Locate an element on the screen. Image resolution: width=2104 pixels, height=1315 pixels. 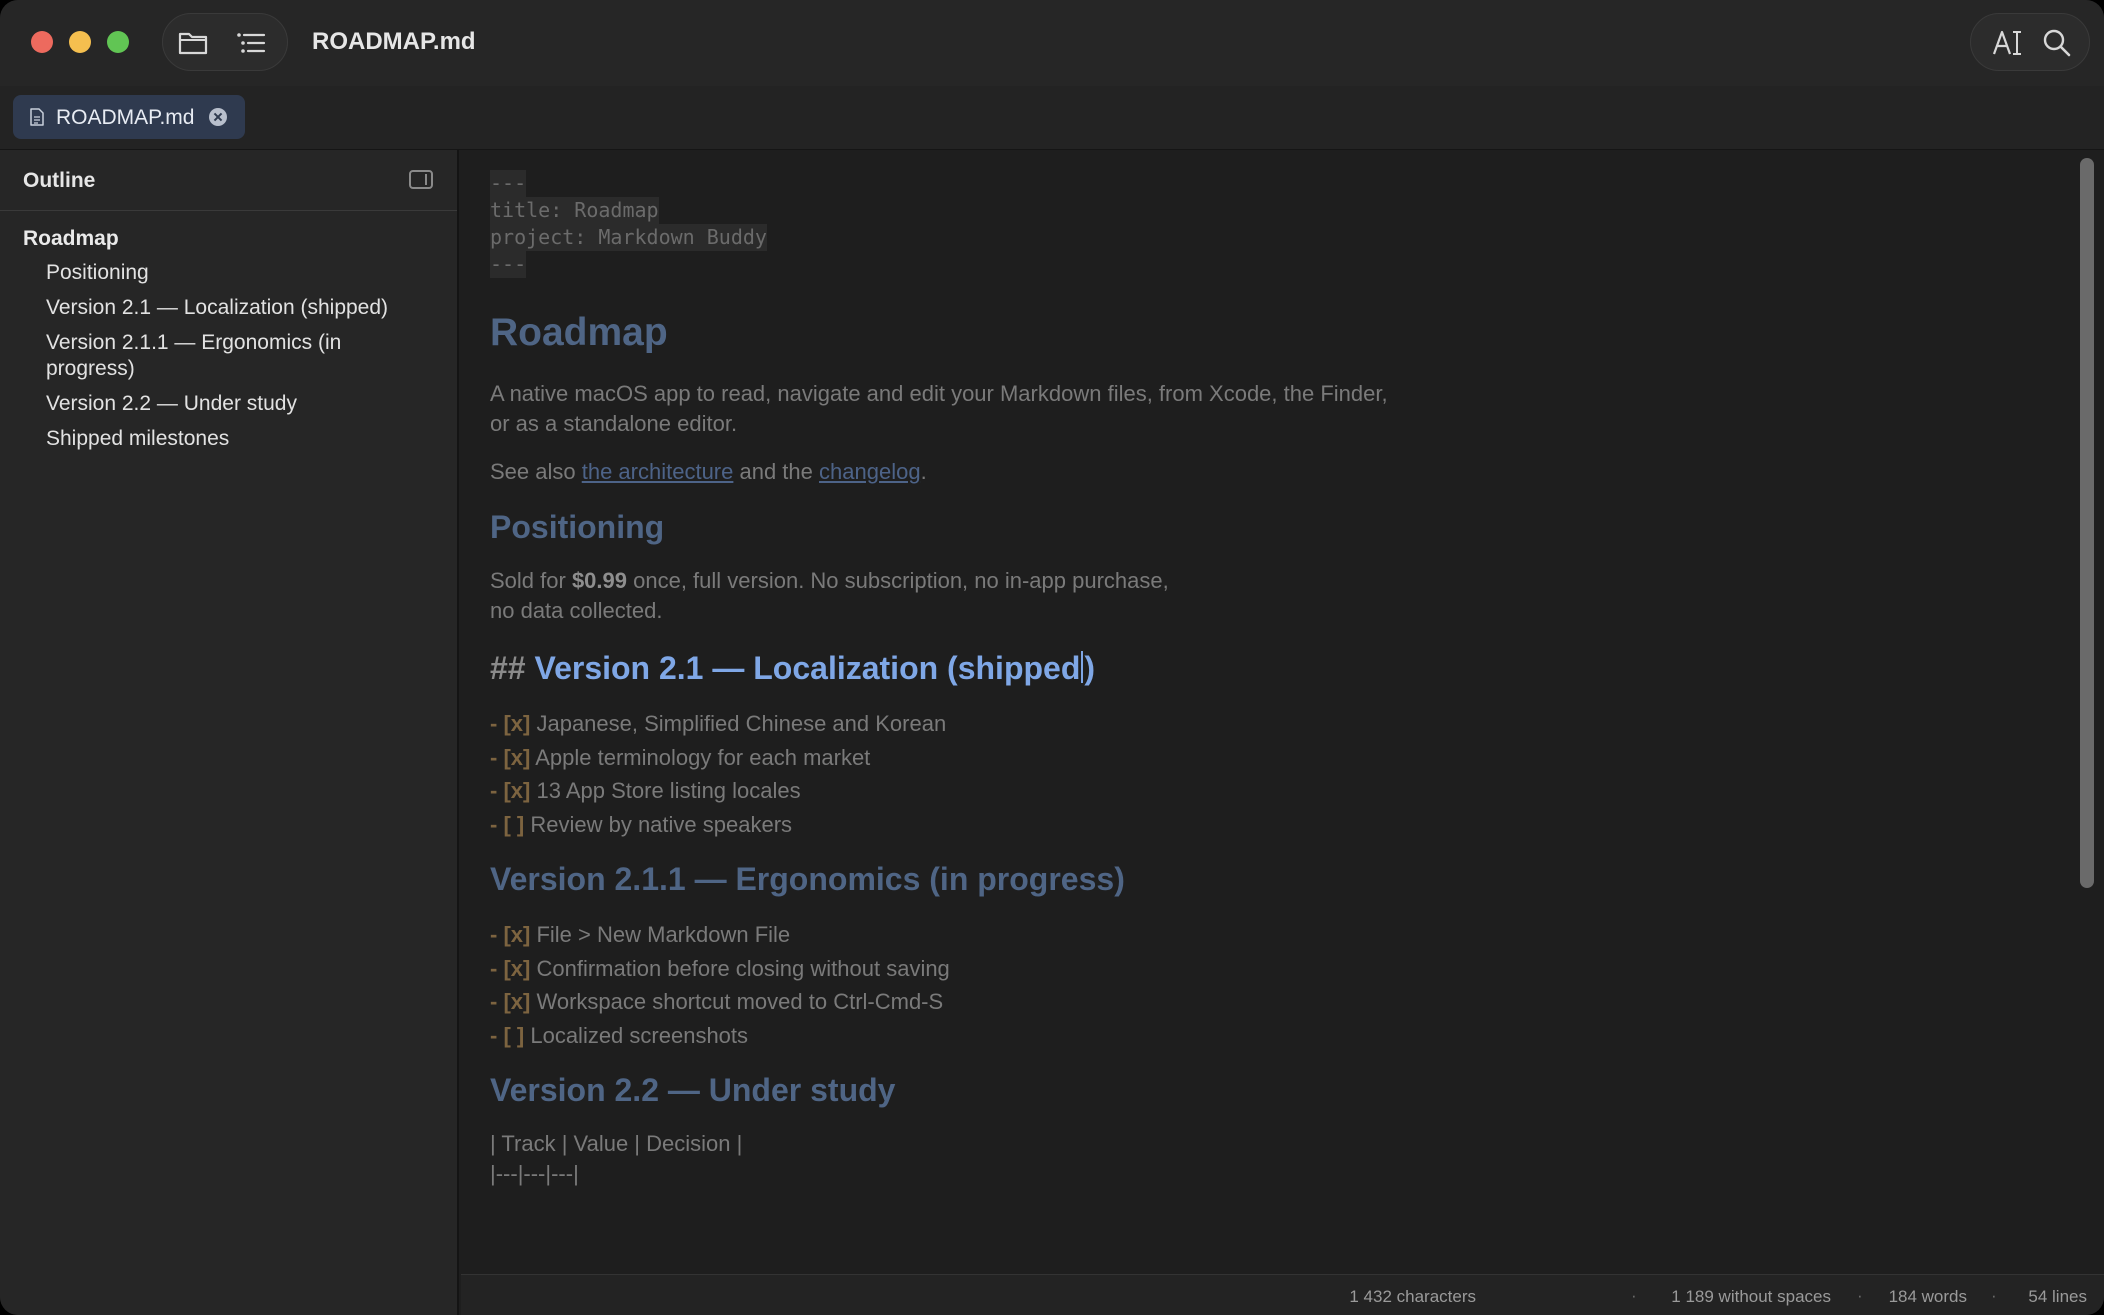
positioning-text-2: no data collected. is located at coordinates (576, 610).